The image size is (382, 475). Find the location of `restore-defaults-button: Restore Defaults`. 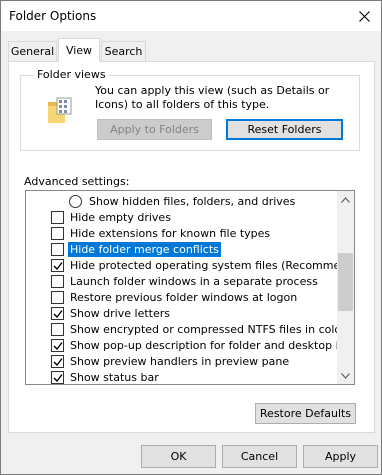

restore-defaults-button: Restore Defaults is located at coordinates (305, 413).